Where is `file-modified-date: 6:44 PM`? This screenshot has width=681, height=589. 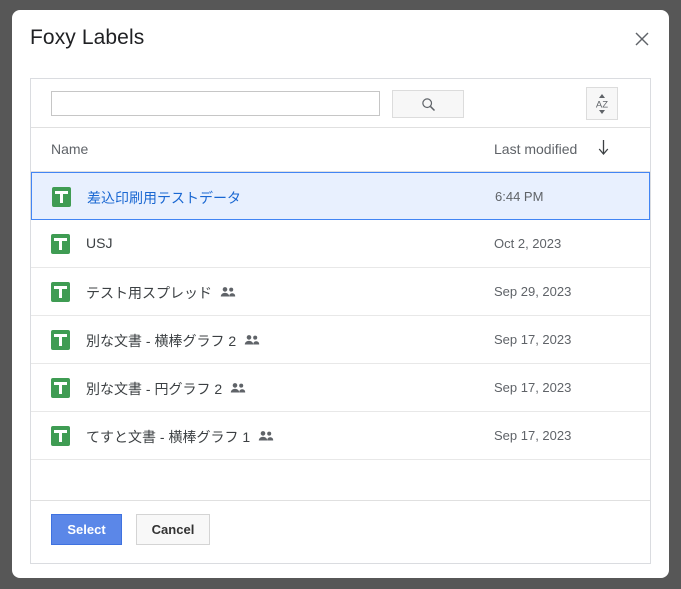 file-modified-date: 6:44 PM is located at coordinates (519, 196).